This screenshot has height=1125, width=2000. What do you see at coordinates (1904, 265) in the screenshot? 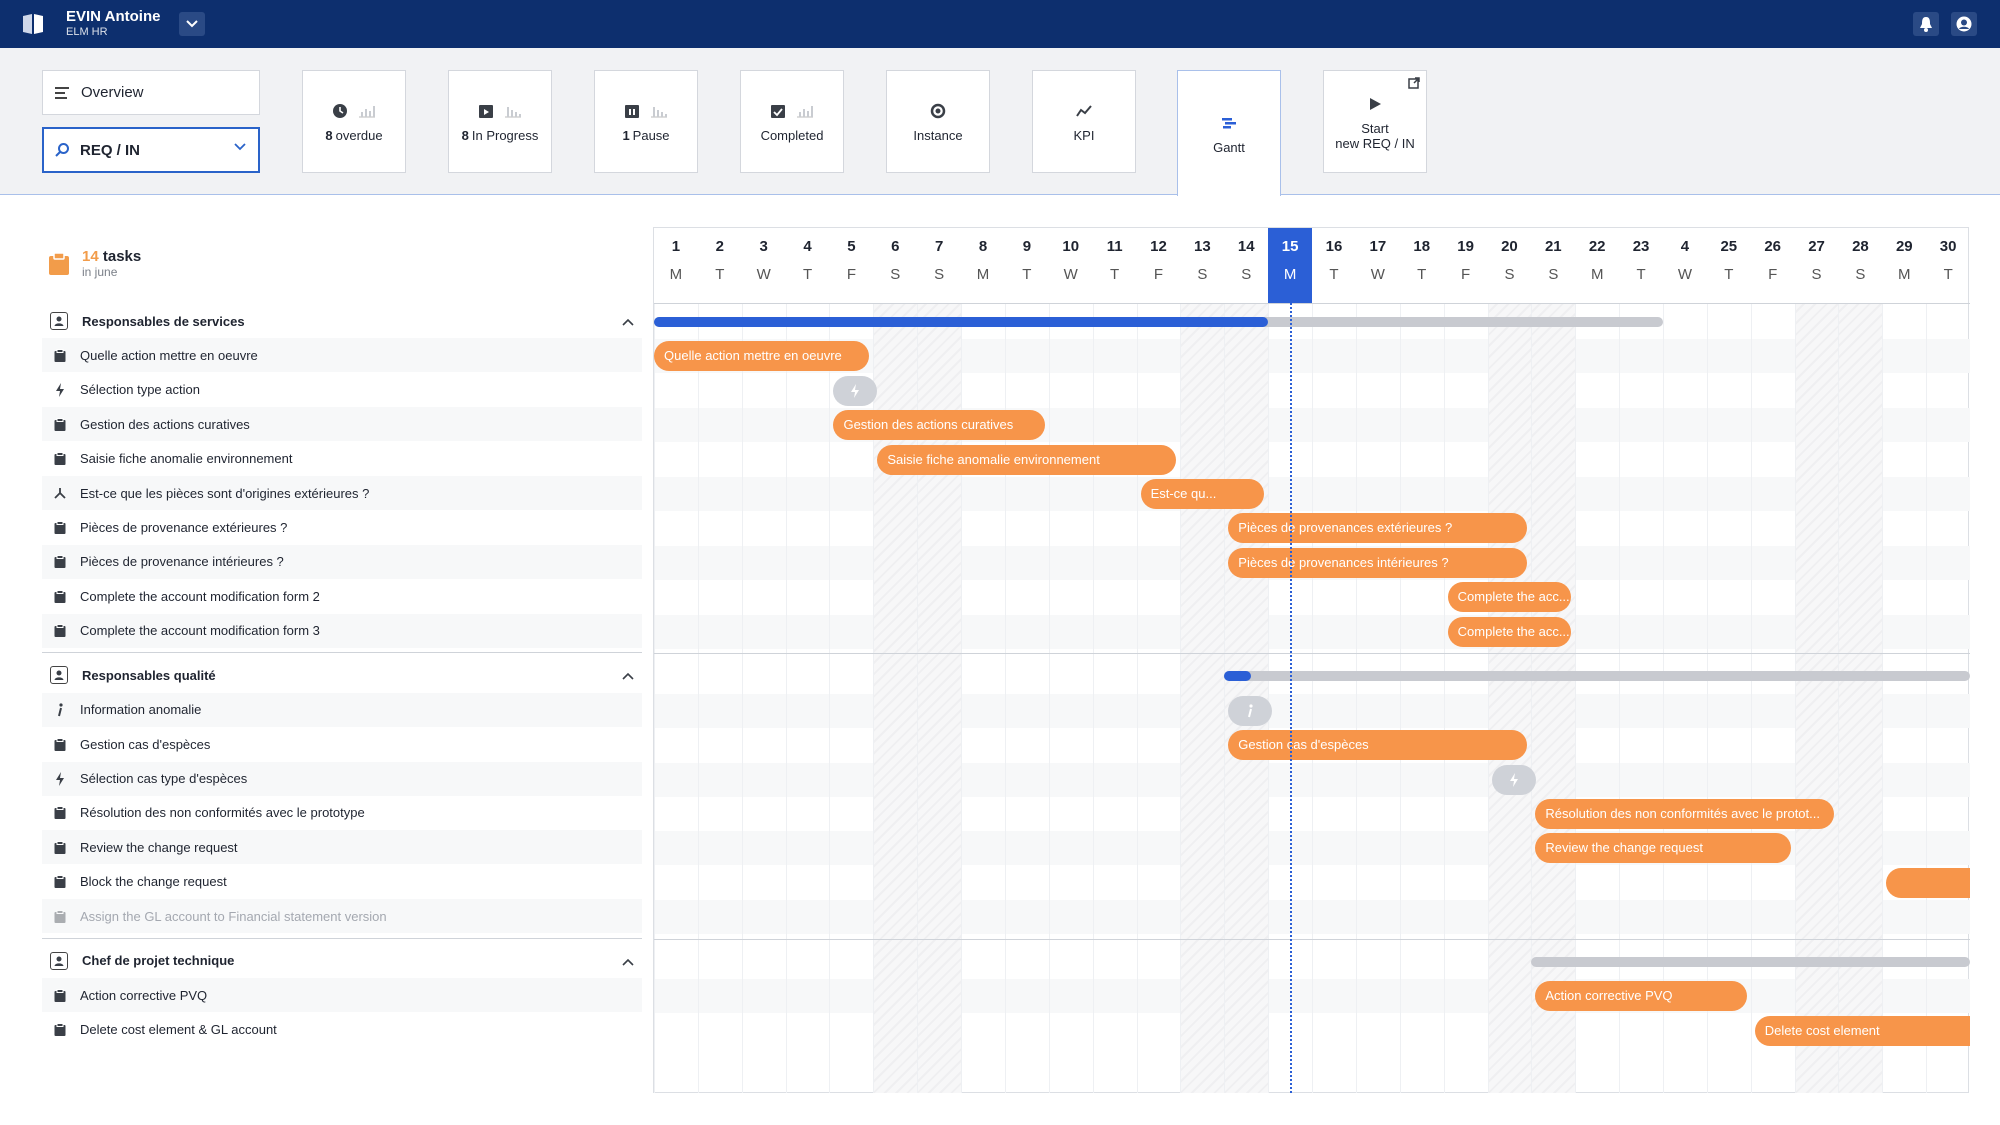
I see `day-header: 29 M` at bounding box center [1904, 265].